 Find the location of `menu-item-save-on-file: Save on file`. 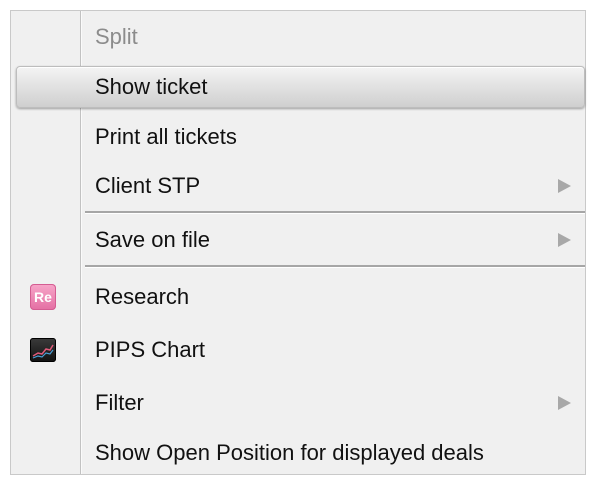

menu-item-save-on-file: Save on file is located at coordinates (298, 240).